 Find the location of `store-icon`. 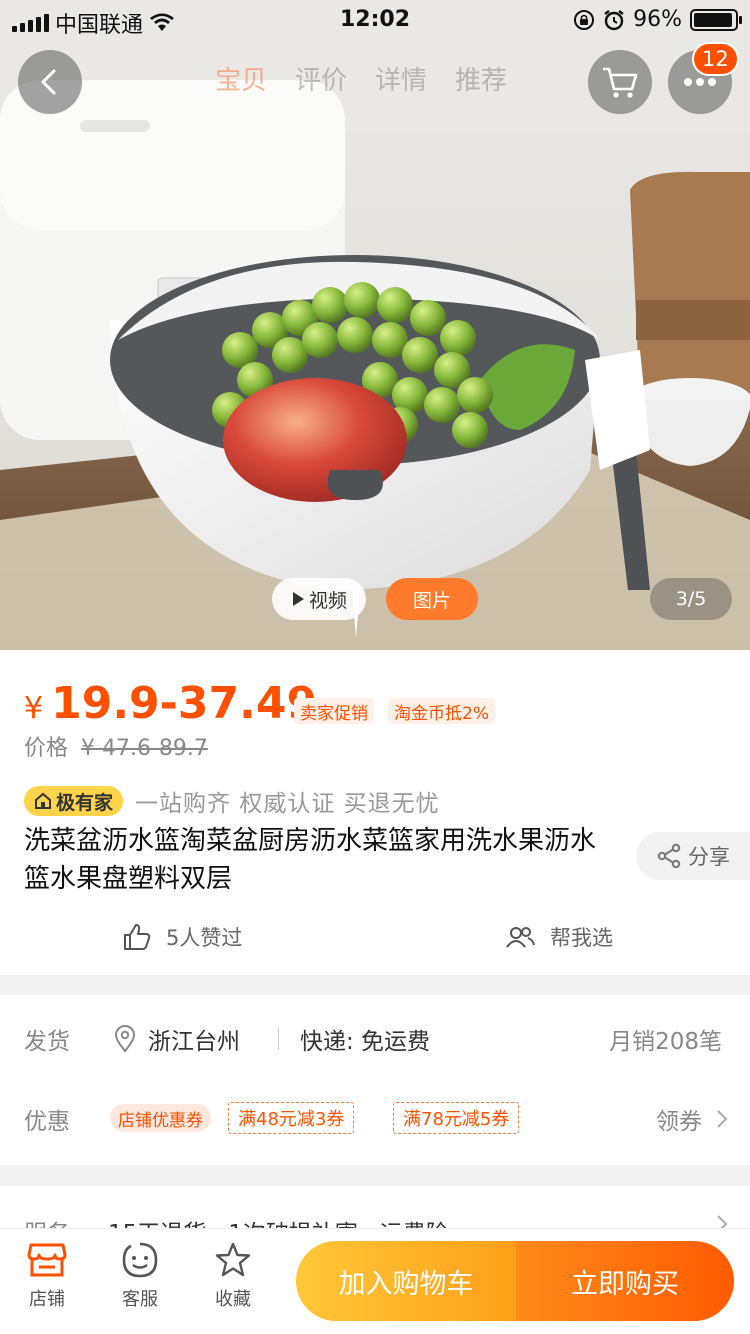

store-icon is located at coordinates (47, 1260).